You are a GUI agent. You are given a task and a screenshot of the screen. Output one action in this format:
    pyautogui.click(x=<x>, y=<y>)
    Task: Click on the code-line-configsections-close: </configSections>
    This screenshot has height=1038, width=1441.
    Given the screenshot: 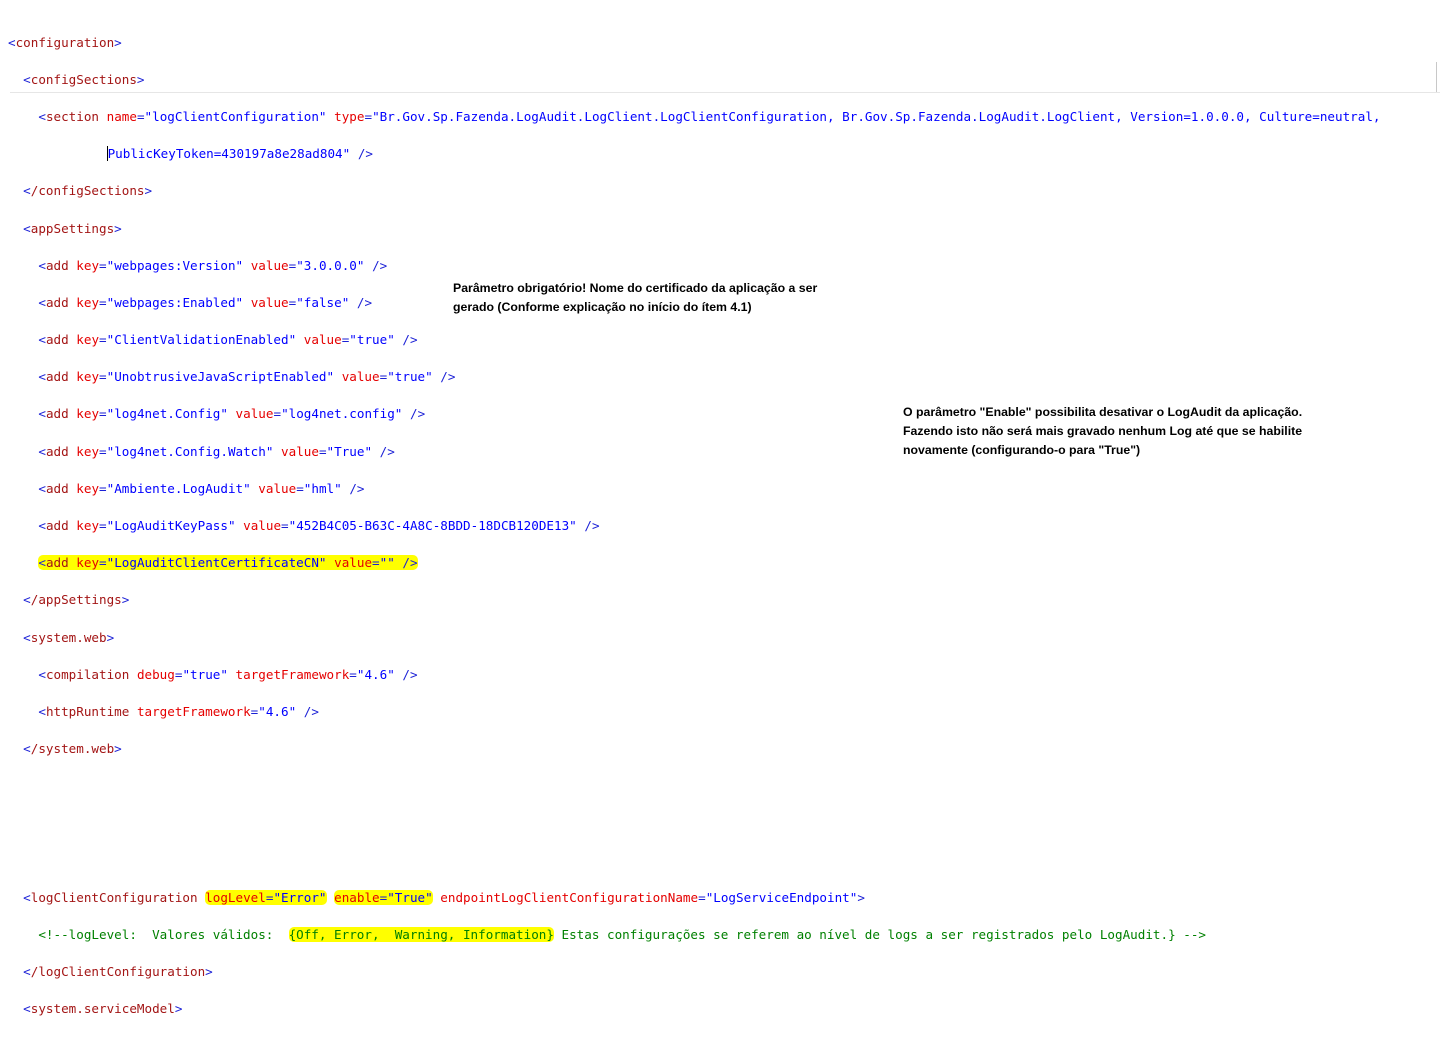 What is the action you would take?
    pyautogui.click(x=88, y=191)
    